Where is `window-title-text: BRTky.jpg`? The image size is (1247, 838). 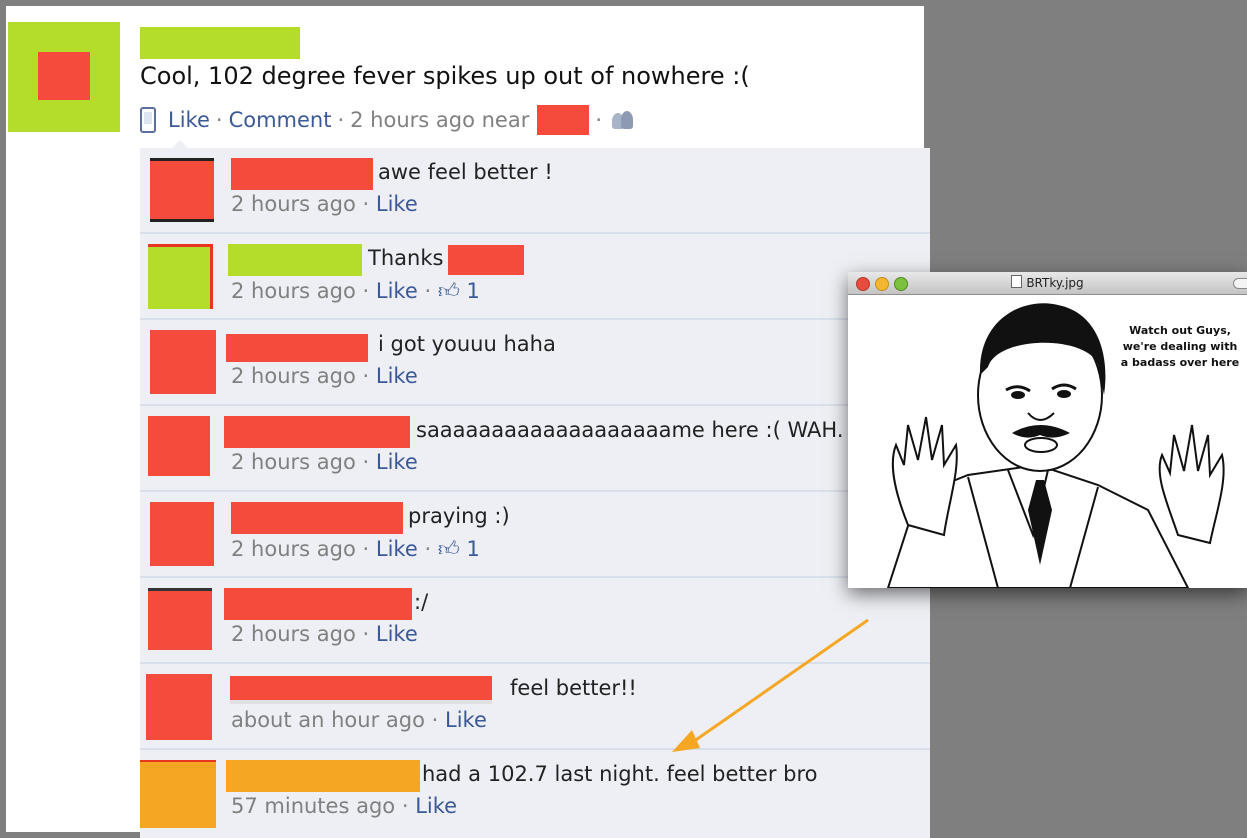
window-title-text: BRTky.jpg is located at coordinates (1055, 283).